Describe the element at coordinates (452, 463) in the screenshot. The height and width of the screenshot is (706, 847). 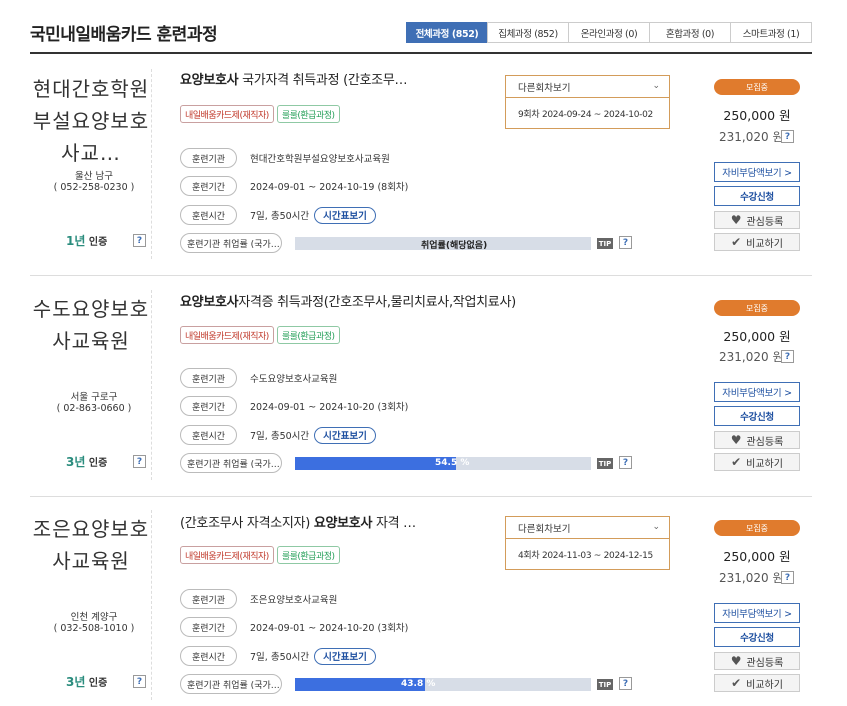
I see `employment-text: 54.5 %` at that location.